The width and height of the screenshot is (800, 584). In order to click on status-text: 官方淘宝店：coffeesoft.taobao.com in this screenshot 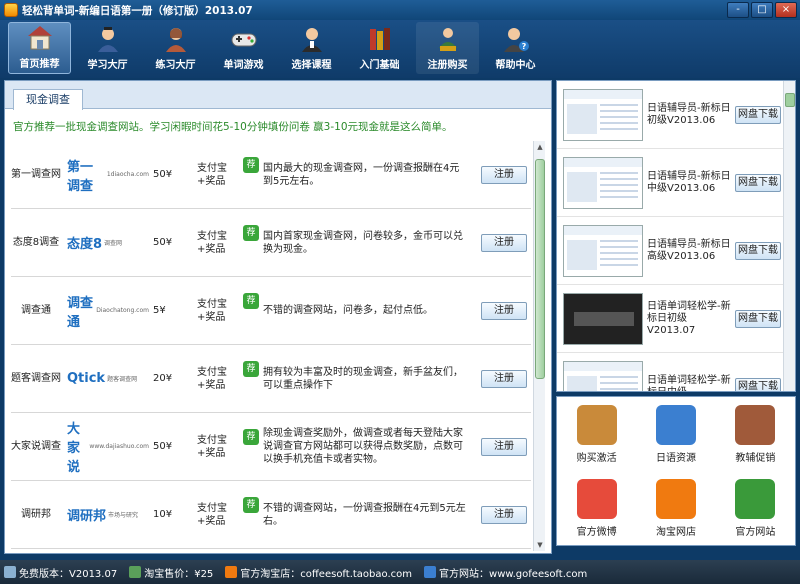, I will do `click(326, 574)`.